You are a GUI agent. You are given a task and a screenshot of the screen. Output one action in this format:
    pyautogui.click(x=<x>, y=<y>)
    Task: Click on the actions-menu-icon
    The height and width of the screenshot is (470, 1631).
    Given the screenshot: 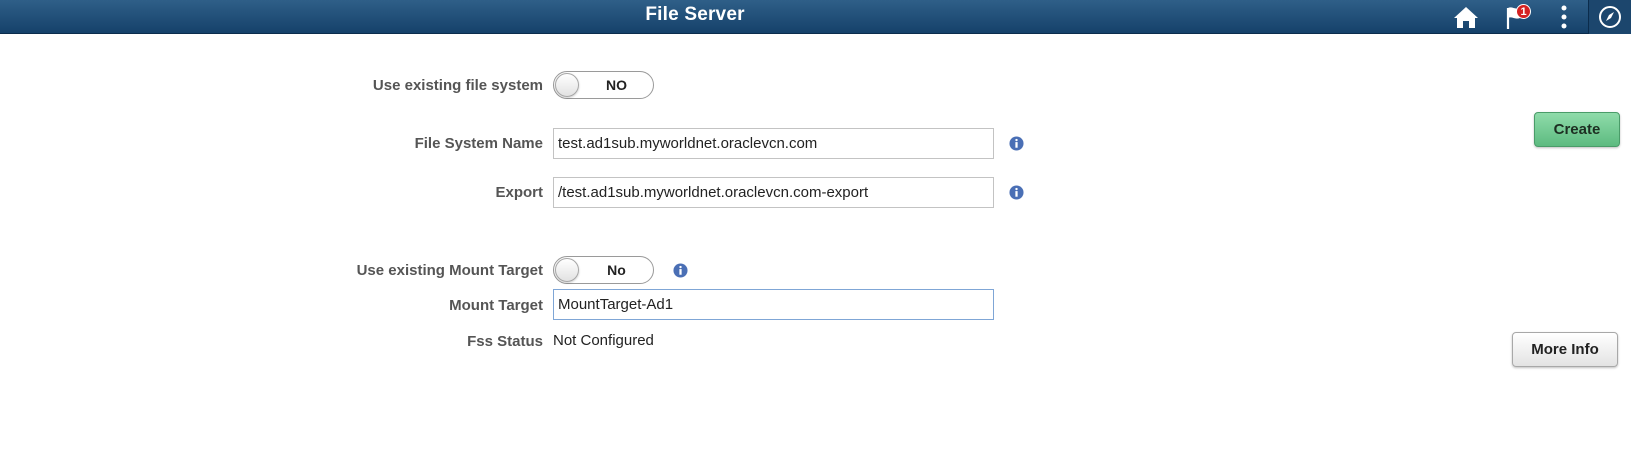 What is the action you would take?
    pyautogui.click(x=1564, y=17)
    